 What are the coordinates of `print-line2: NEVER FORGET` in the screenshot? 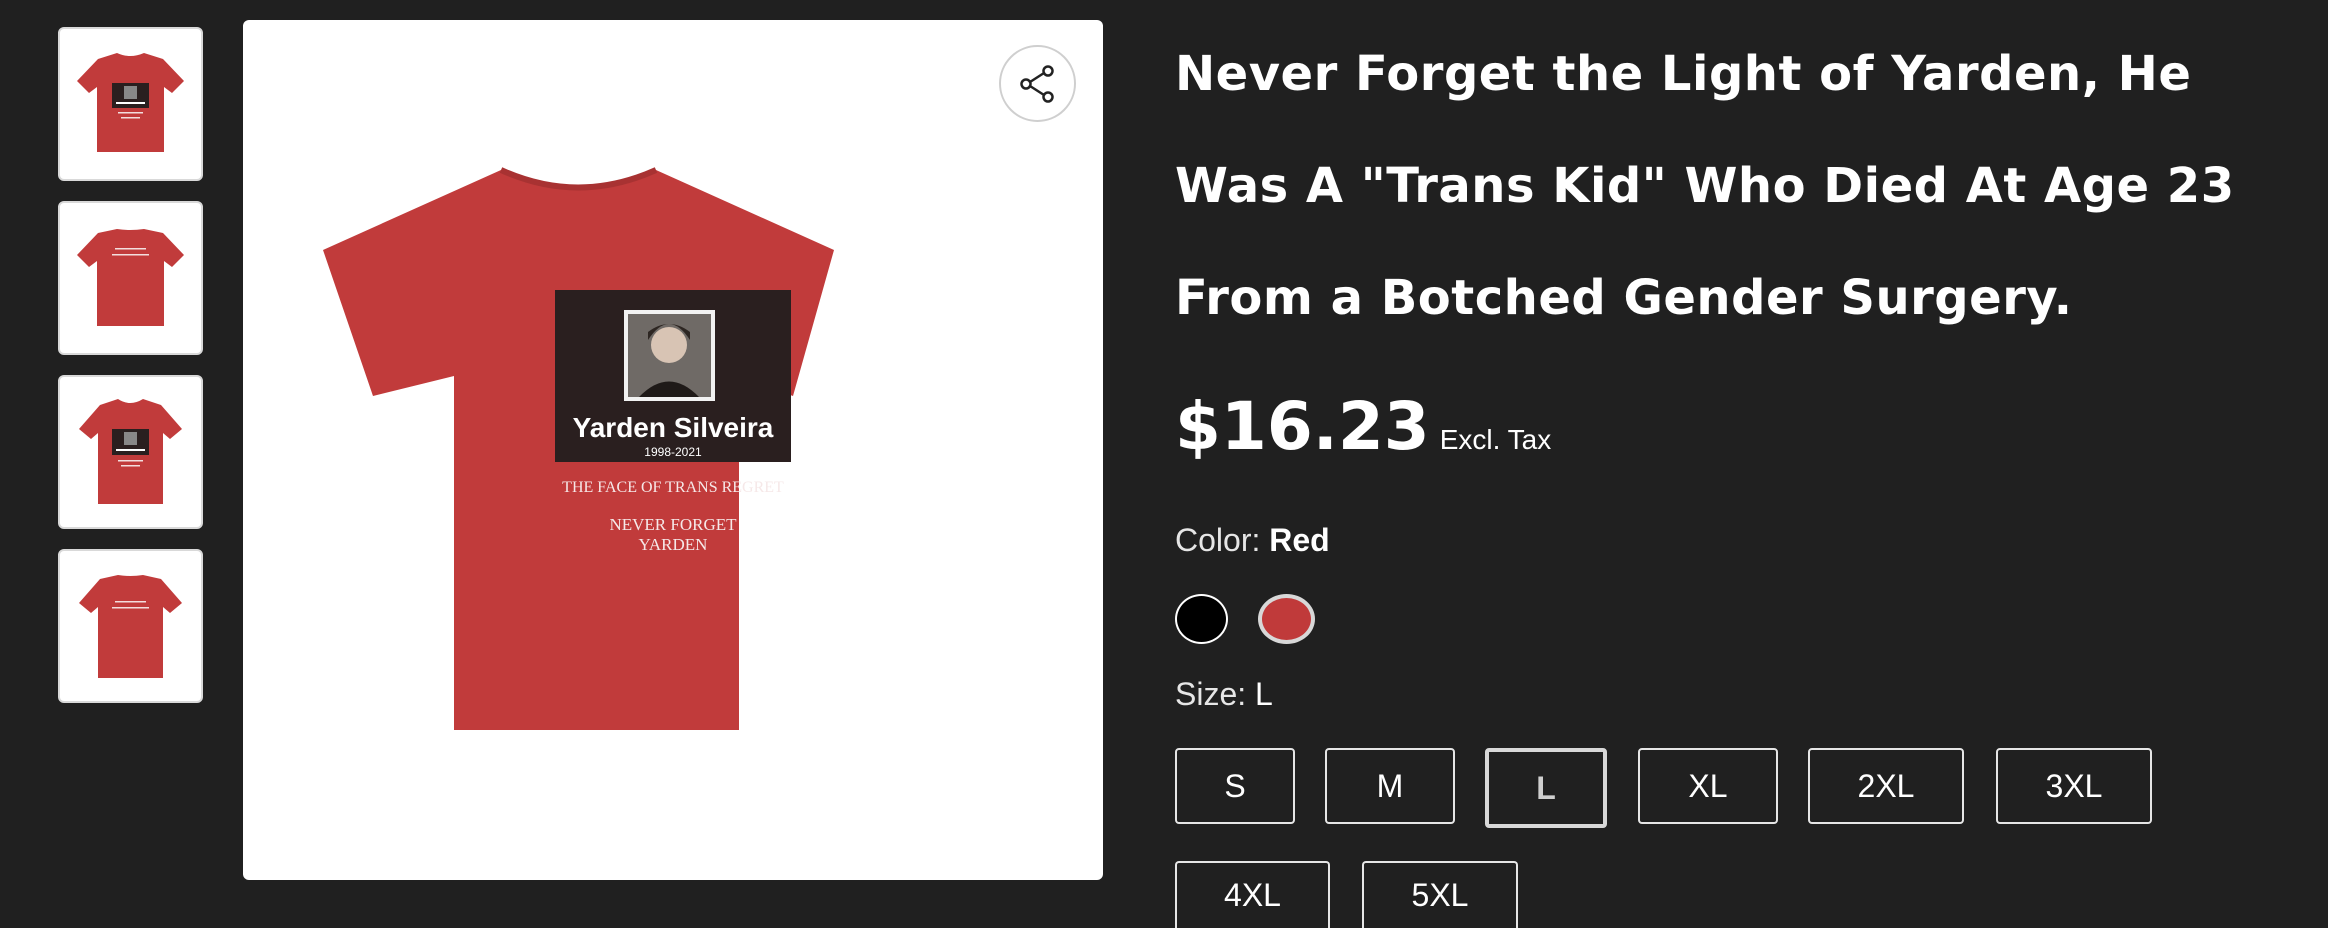 It's located at (673, 524).